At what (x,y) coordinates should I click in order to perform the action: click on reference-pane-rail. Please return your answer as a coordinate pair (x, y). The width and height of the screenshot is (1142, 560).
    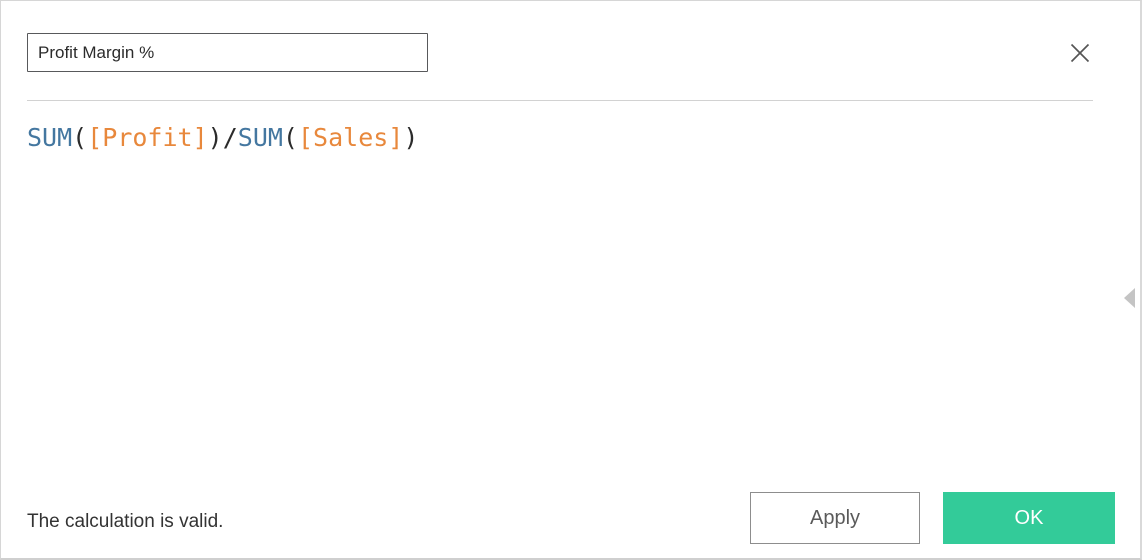
    Looking at the image, I should click on (1128, 279).